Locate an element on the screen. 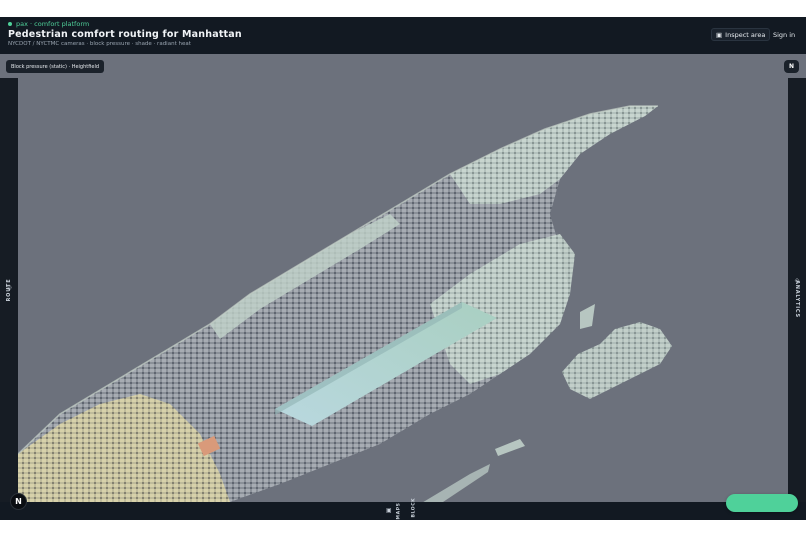 This screenshot has width=806, height=537. bottom-margin is located at coordinates (403, 528).